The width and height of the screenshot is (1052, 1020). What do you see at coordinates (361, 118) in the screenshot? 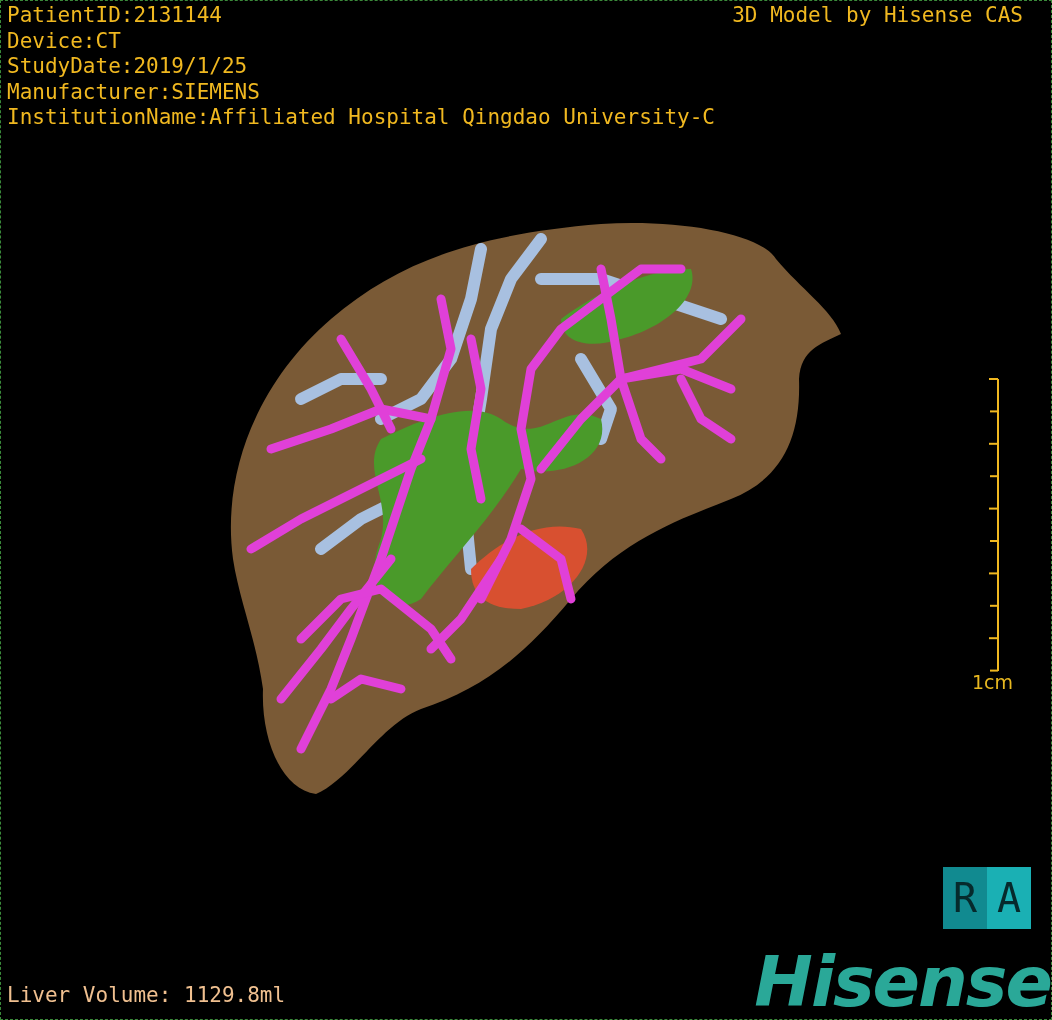
I see `patient-info-text: InstitutionName:Affiliated Hospital Qingdao University-C` at bounding box center [361, 118].